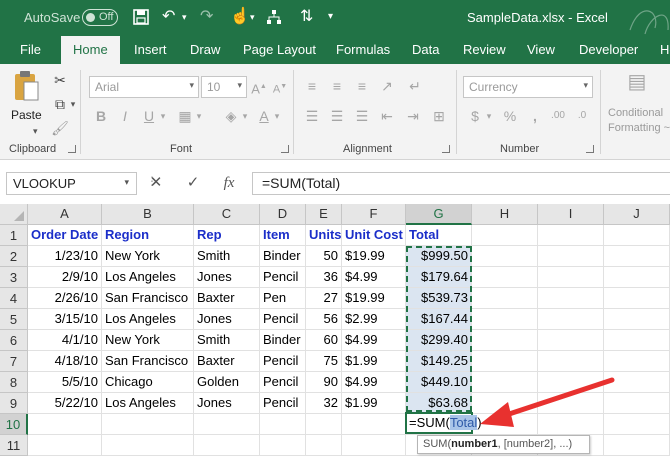 The height and width of the screenshot is (469, 670). I want to click on data-cell: 4/1/10, so click(65, 340).